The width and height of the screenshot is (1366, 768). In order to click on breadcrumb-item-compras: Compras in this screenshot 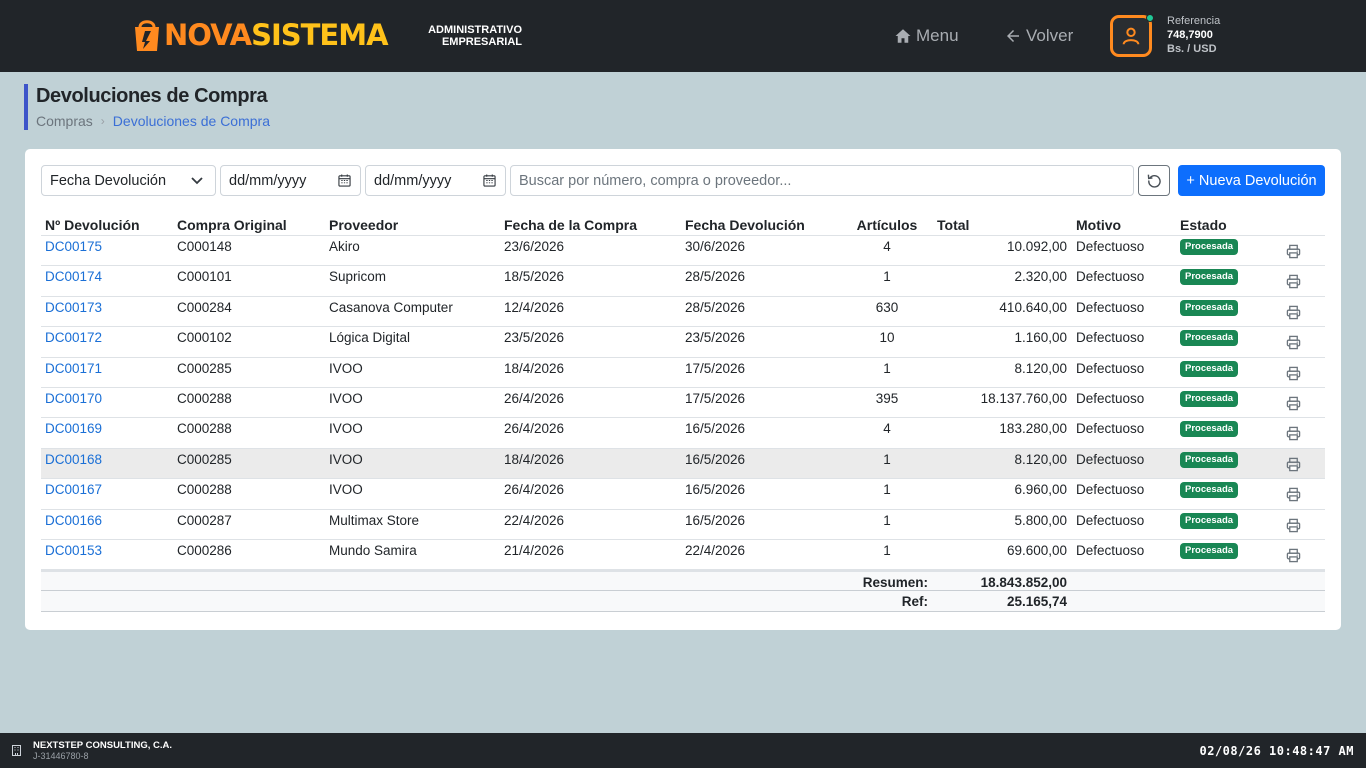, I will do `click(64, 121)`.